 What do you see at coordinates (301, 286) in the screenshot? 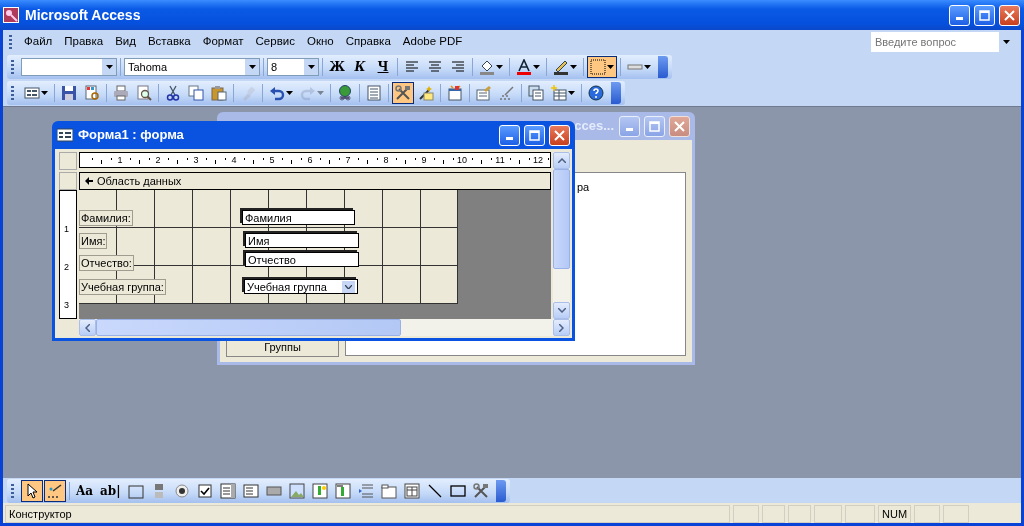
I see `combo-box: Учебная группа` at bounding box center [301, 286].